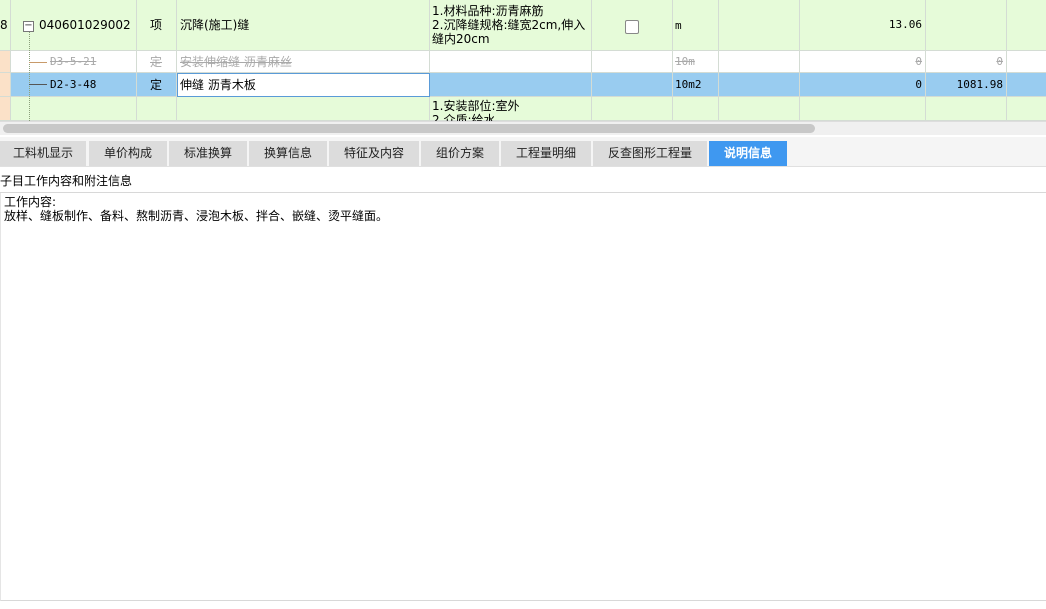 Image resolution: width=1046 pixels, height=609 pixels. What do you see at coordinates (488, 11) in the screenshot?
I see `feature-line: 1.材料品种:沥青麻筋` at bounding box center [488, 11].